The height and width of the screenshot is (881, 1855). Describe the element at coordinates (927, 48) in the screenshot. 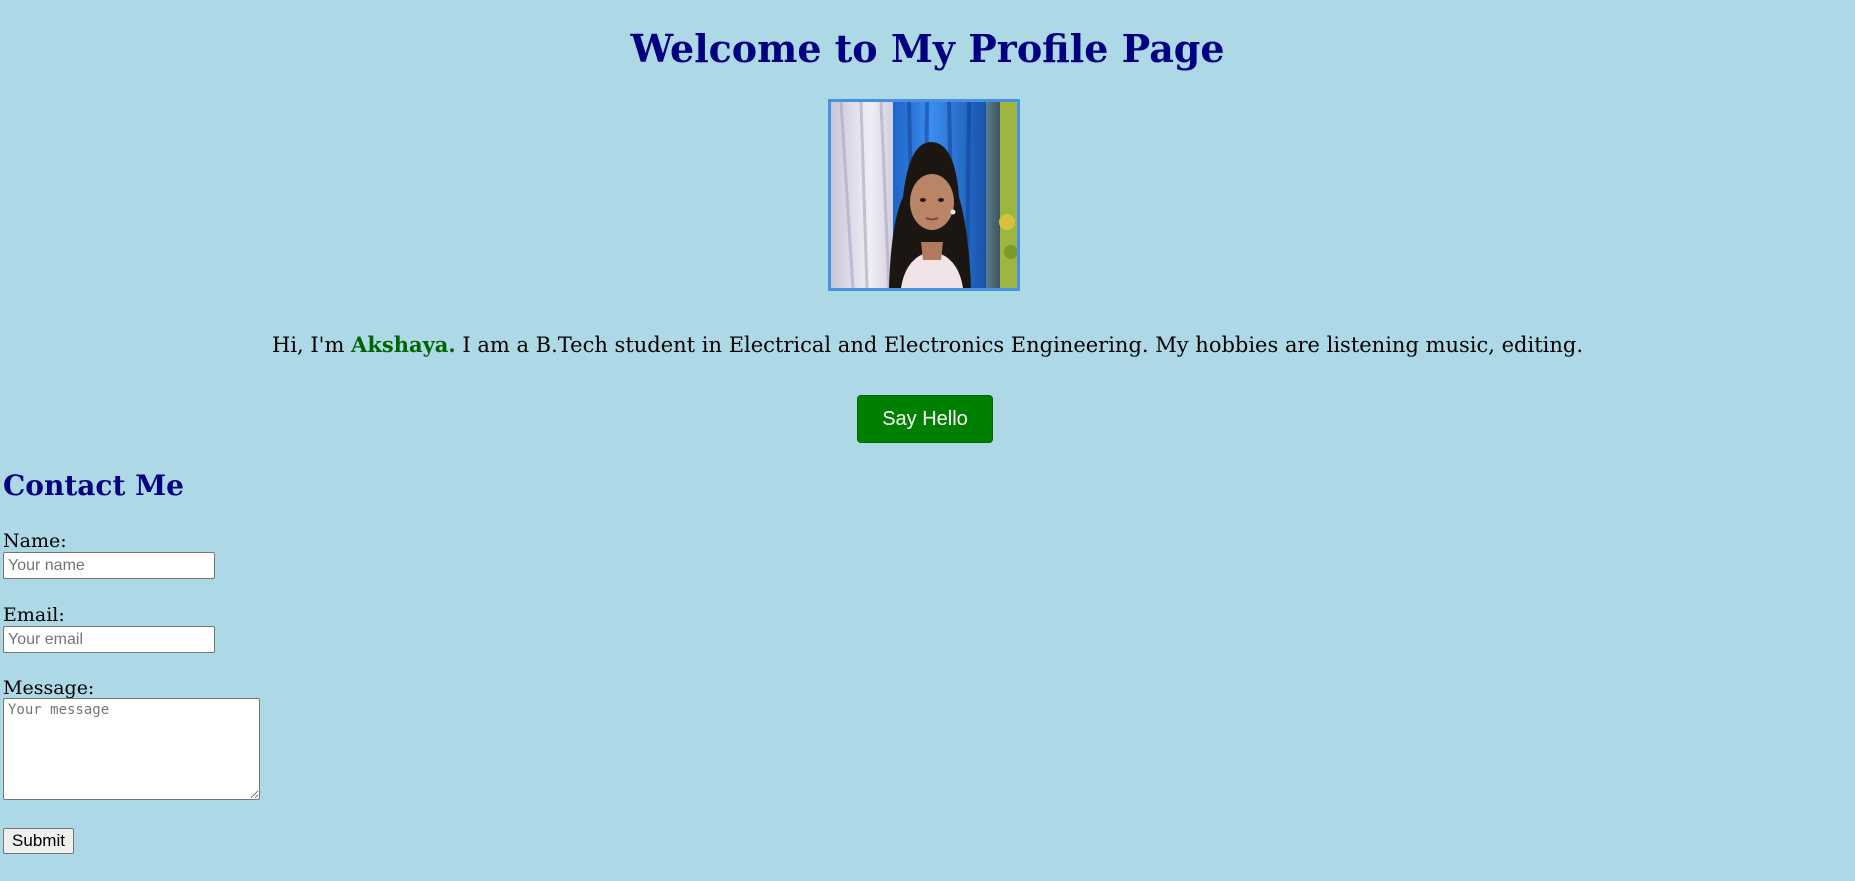

I see `page-title: Welcome to My Profile Page` at that location.